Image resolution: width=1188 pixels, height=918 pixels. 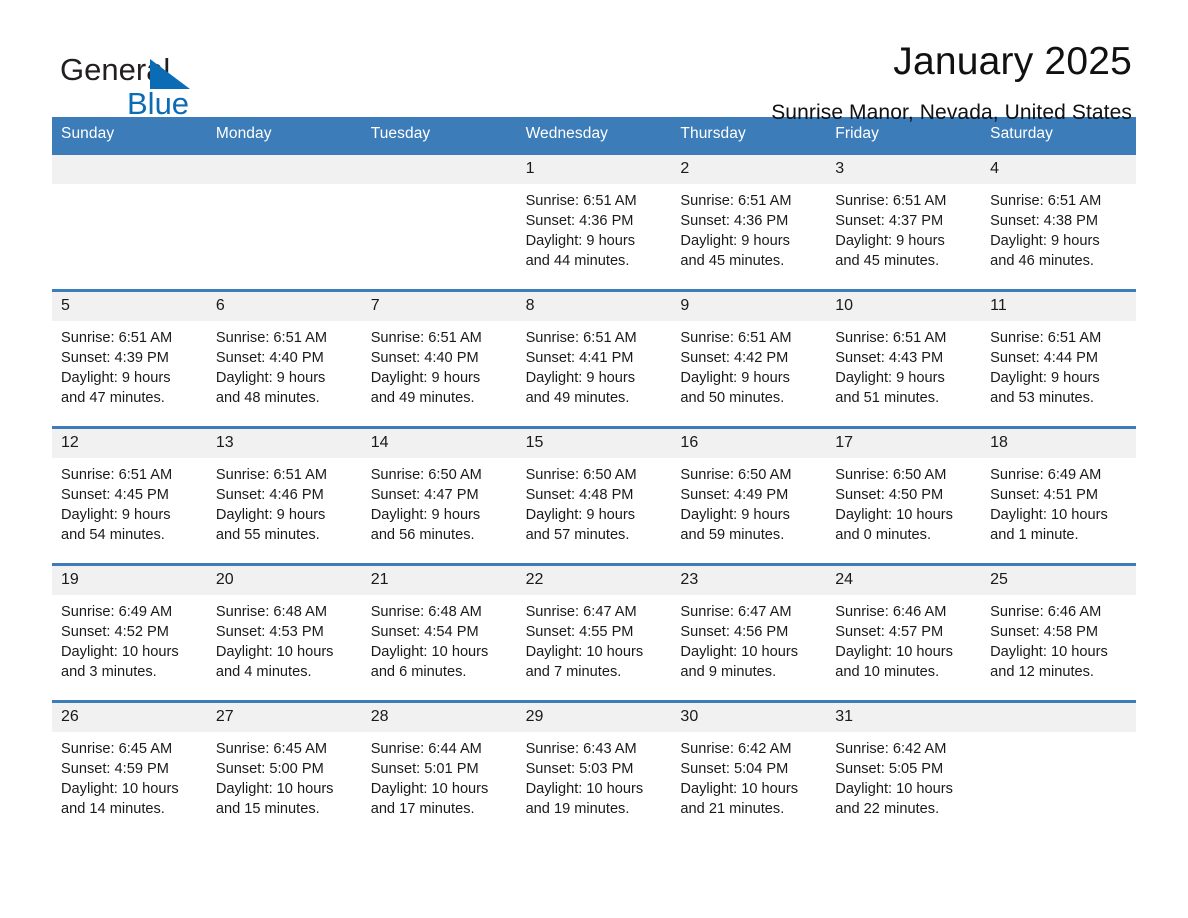 I want to click on sunset-text: Sunset: 4:41 PM, so click(x=579, y=358).